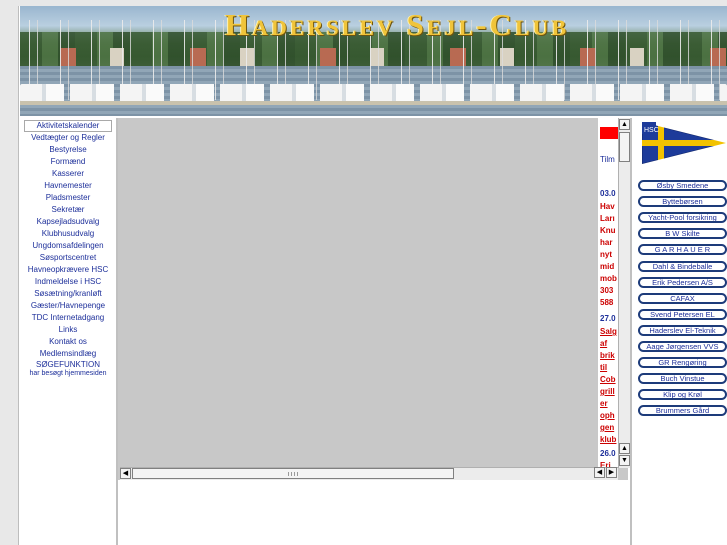 Image resolution: width=727 pixels, height=545 pixels. Describe the element at coordinates (607, 218) in the screenshot. I see `news-item-1-line: Ları` at that location.